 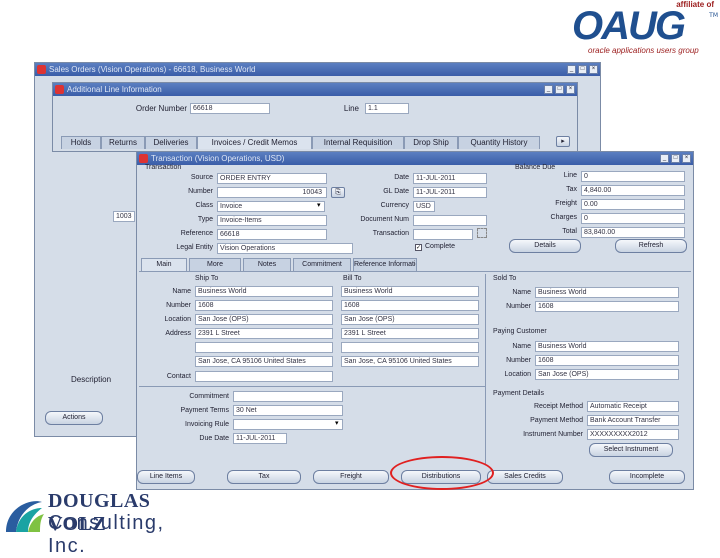 I want to click on balance-tax-label: Tax, so click(x=571, y=189).